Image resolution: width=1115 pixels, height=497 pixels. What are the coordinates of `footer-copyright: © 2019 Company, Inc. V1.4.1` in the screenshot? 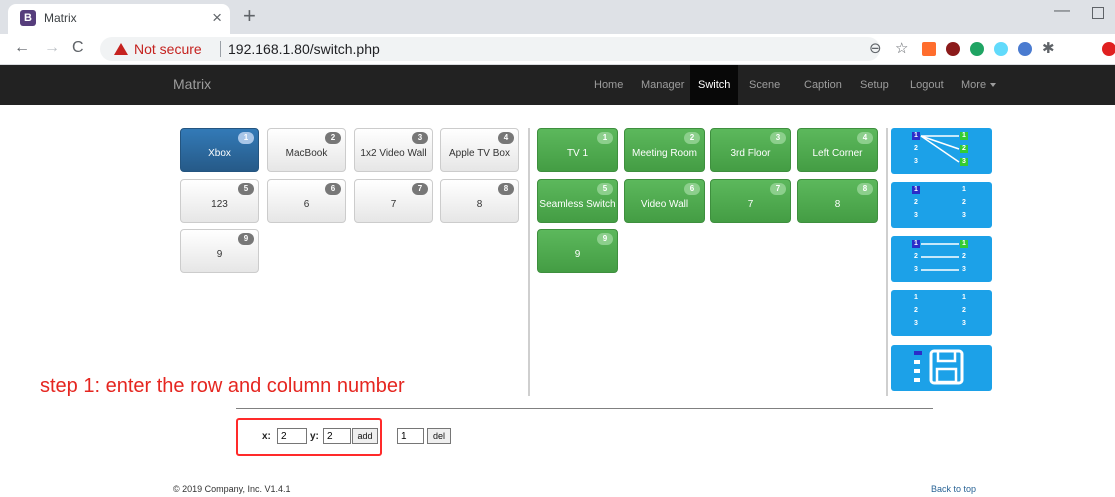 It's located at (232, 489).